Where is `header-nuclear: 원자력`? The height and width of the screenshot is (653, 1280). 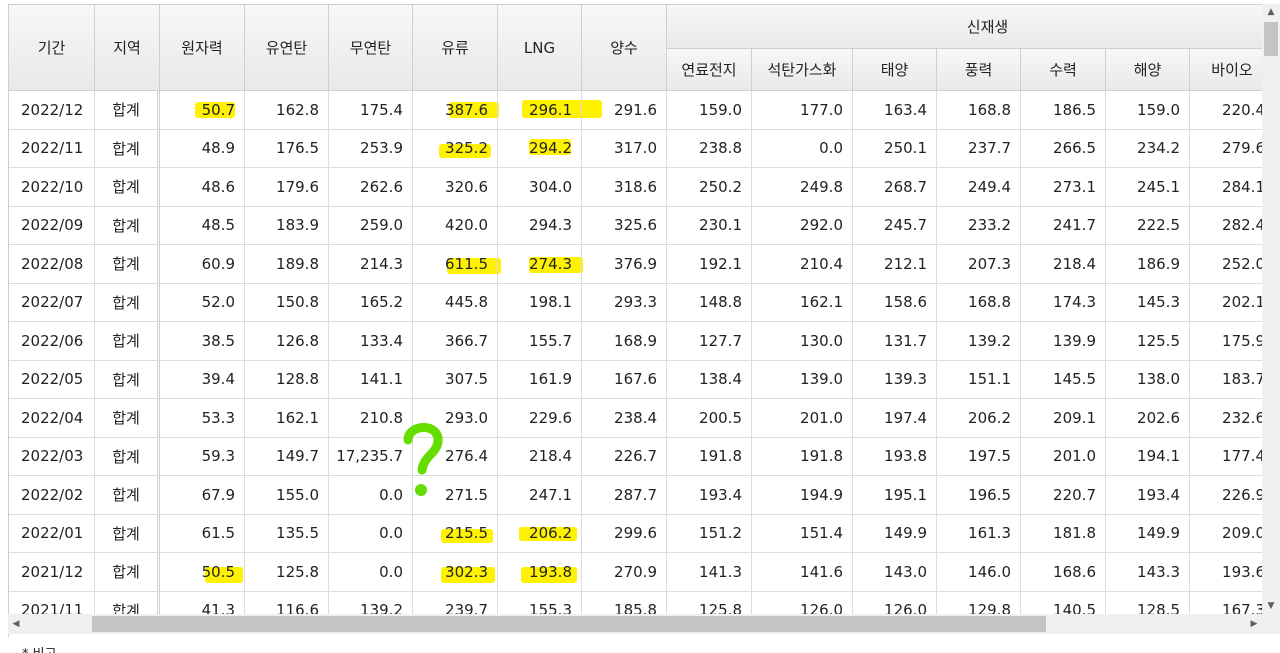
header-nuclear: 원자력 is located at coordinates (202, 48).